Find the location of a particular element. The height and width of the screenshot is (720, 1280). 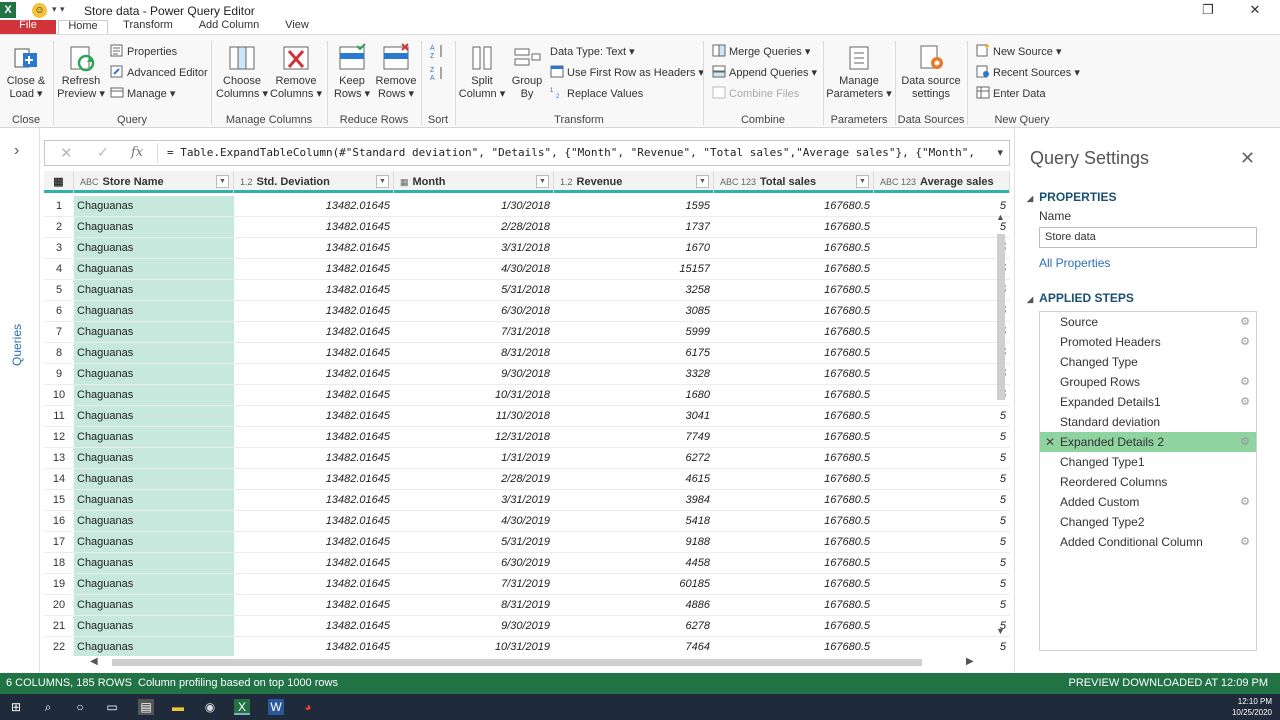

applied-step-item: Standard deviation is located at coordinates (1148, 422).